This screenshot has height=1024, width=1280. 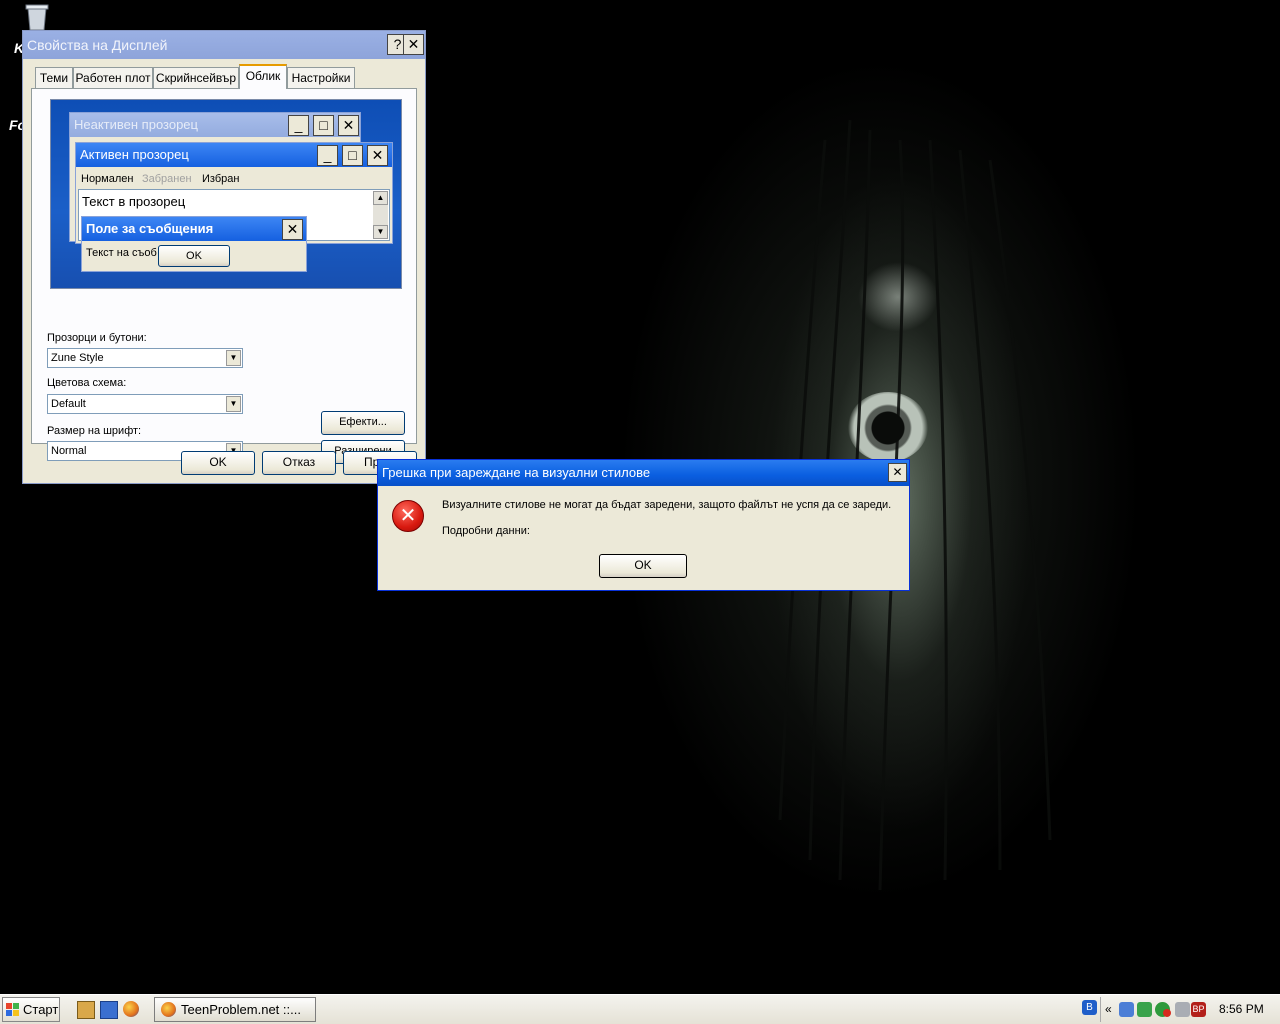 What do you see at coordinates (1167, 1013) in the screenshot?
I see `blocked-status-icon` at bounding box center [1167, 1013].